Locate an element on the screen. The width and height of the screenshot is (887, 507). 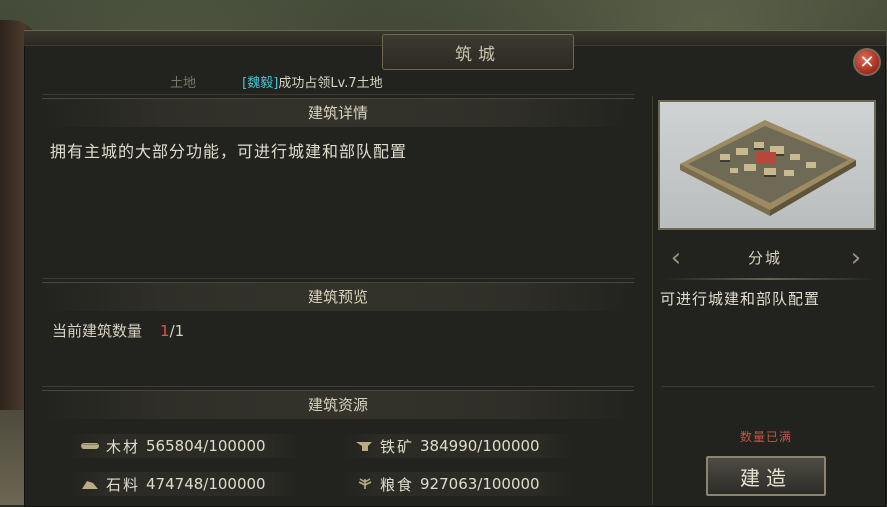
resource-iron: 铁矿 384990/100000 is located at coordinates (447, 446).